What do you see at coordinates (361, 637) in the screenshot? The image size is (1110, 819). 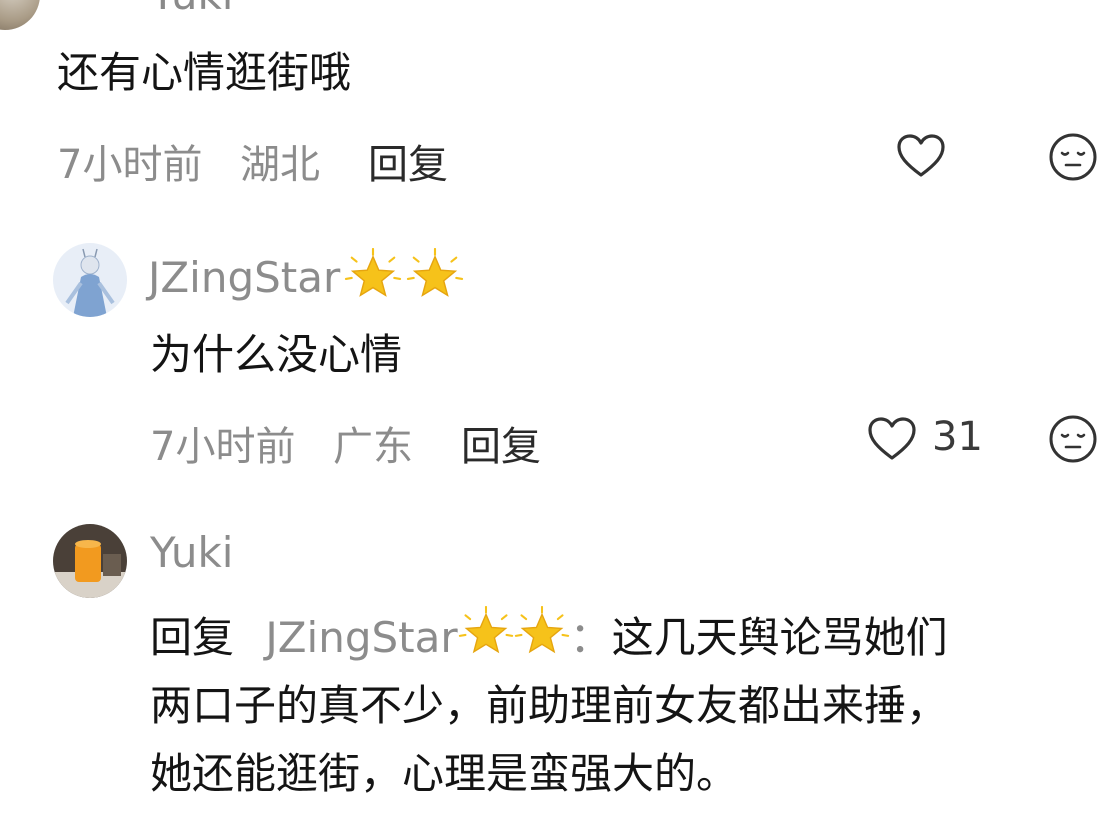 I see `mention-username: JZingStar` at bounding box center [361, 637].